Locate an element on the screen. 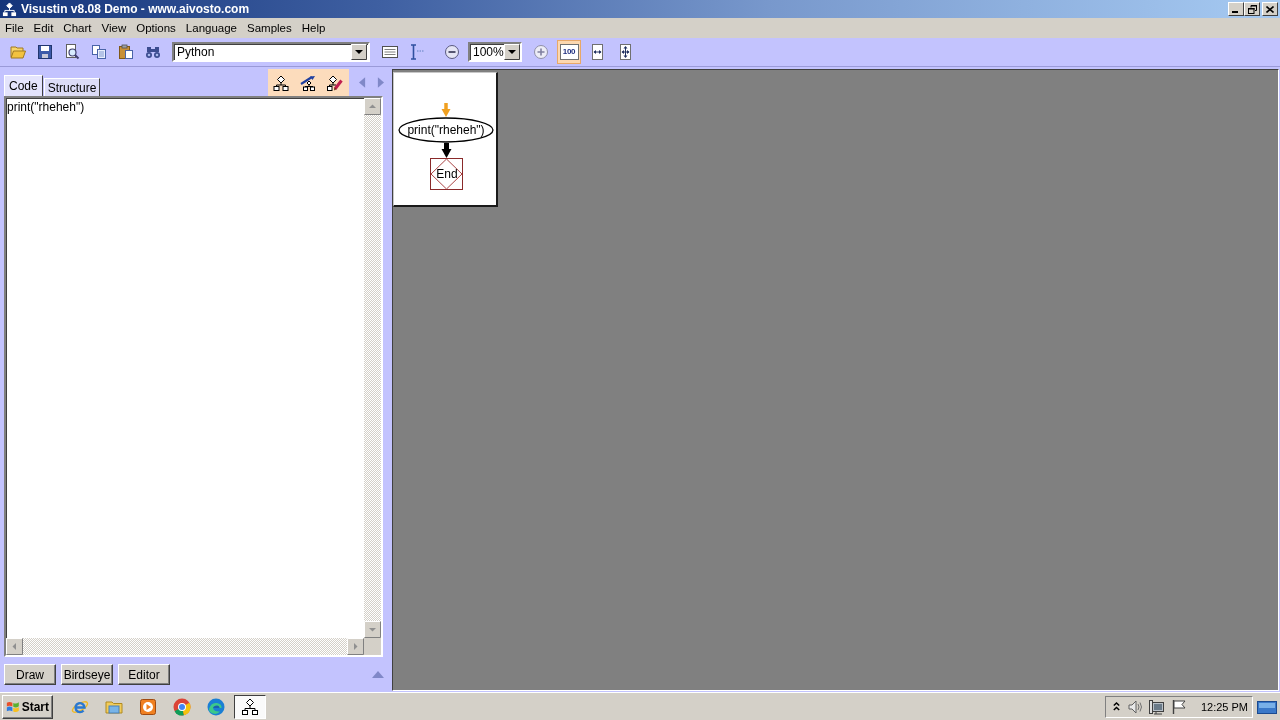  zoom-mode-button: 100 is located at coordinates (569, 52).